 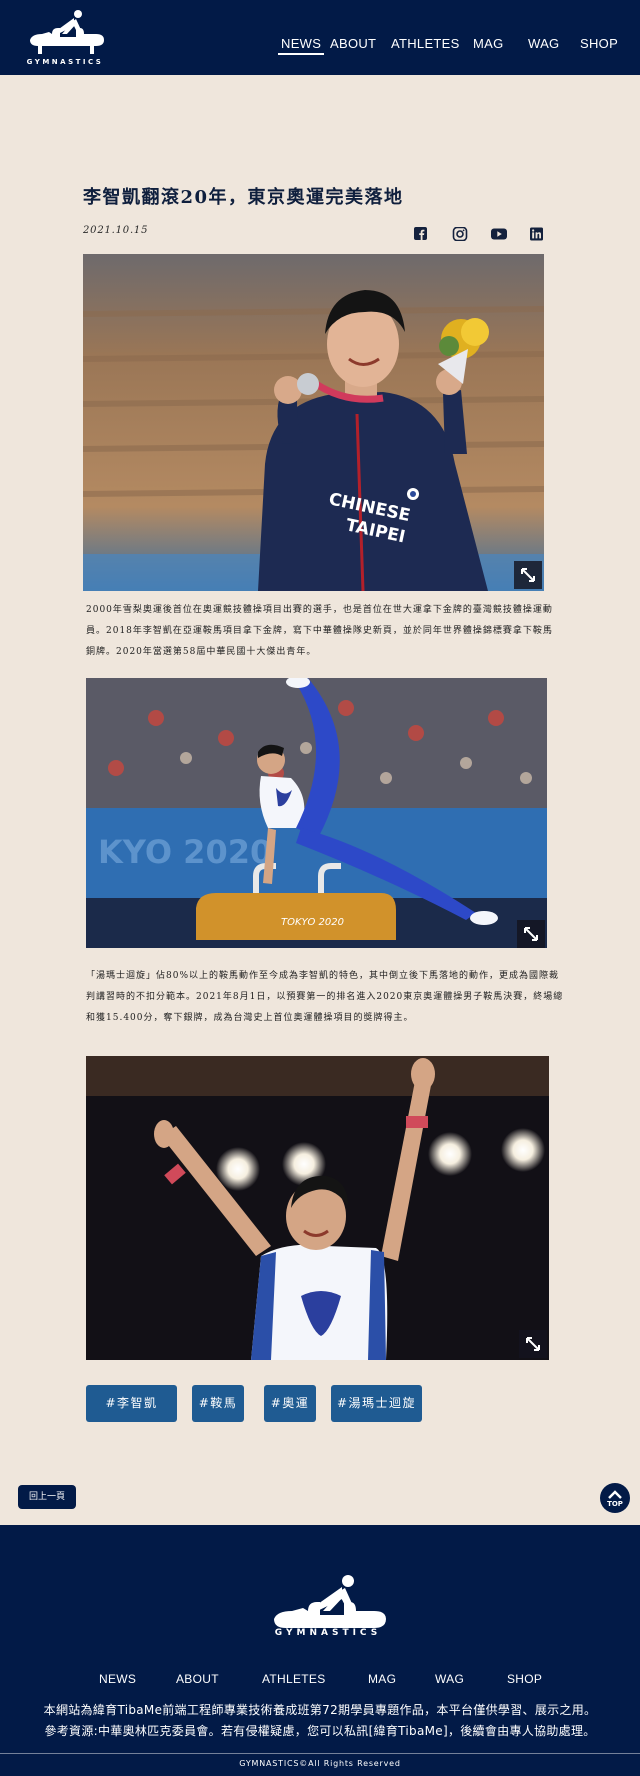 What do you see at coordinates (197, 1679) in the screenshot?
I see `footer-nav-about: ABOUT` at bounding box center [197, 1679].